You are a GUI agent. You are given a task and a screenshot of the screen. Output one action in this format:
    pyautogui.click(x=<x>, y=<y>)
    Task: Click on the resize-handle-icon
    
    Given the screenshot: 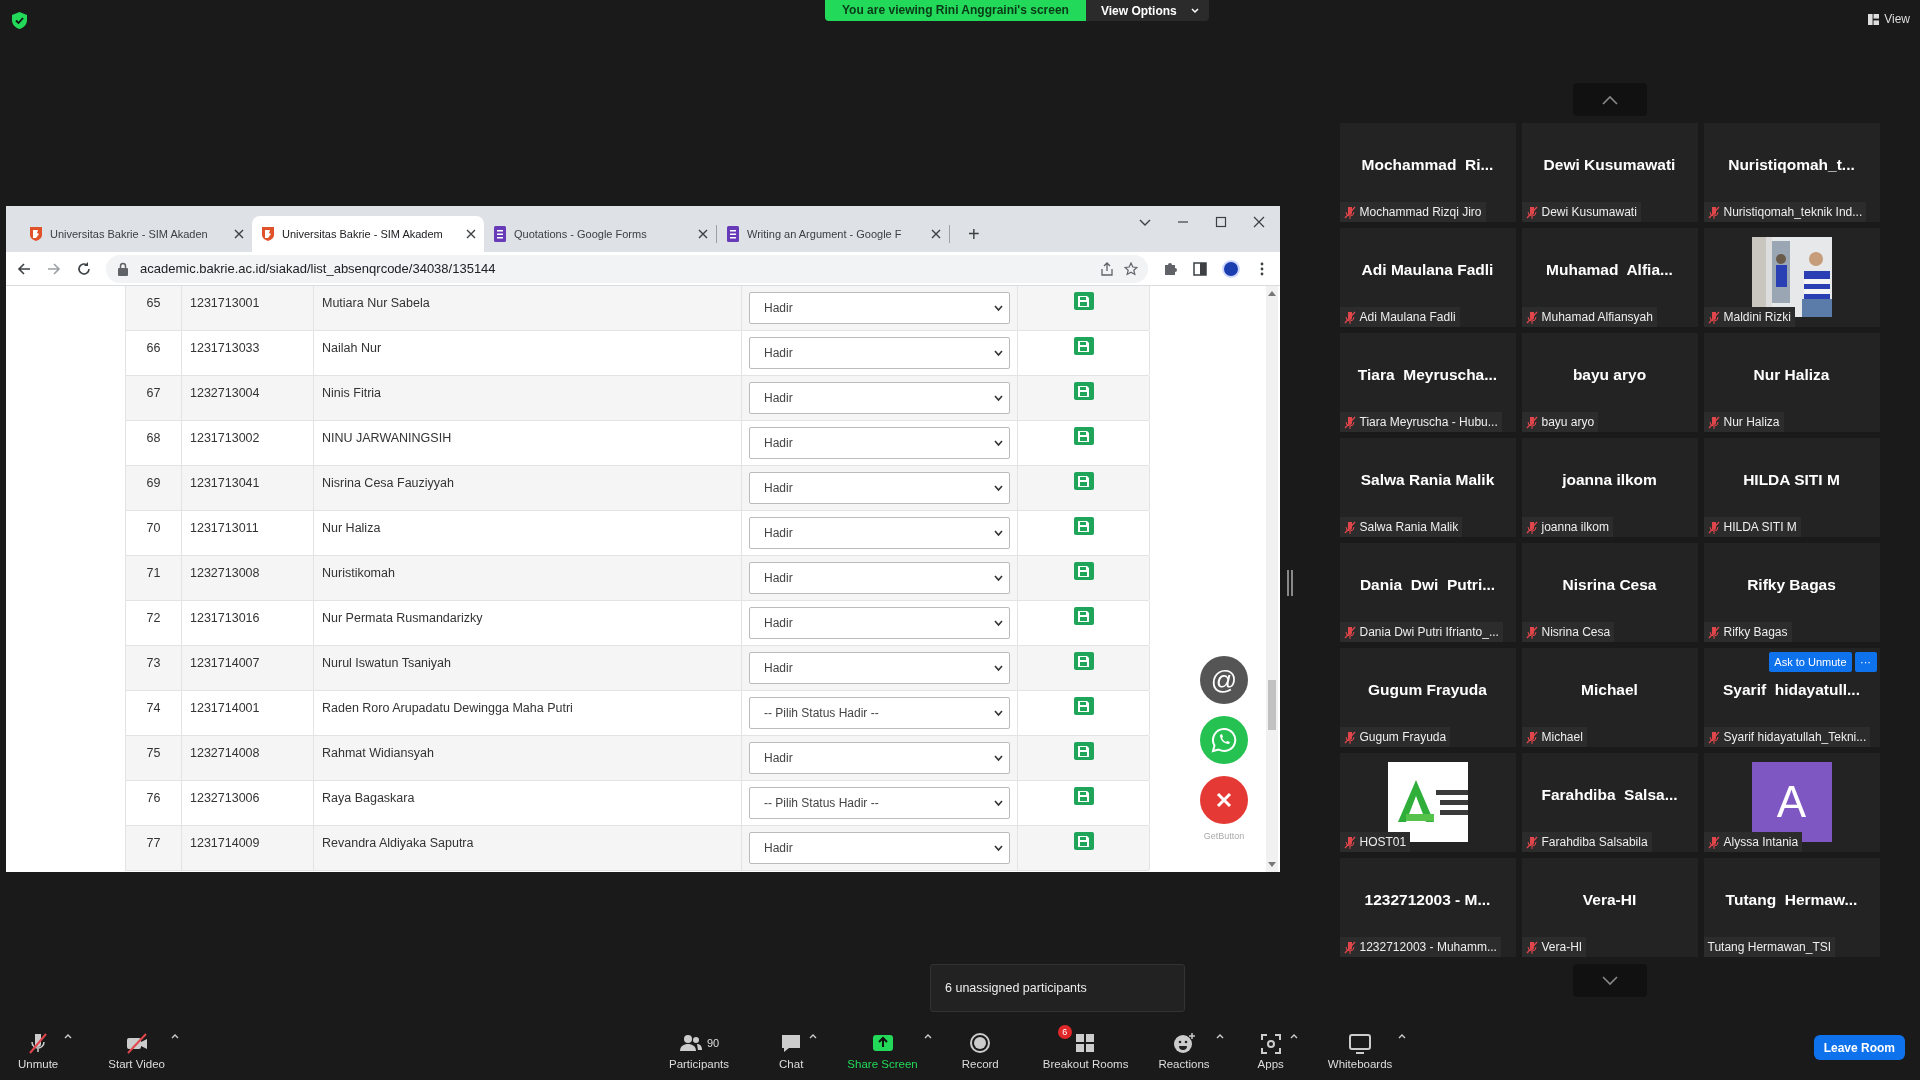 What is the action you would take?
    pyautogui.click(x=1290, y=583)
    